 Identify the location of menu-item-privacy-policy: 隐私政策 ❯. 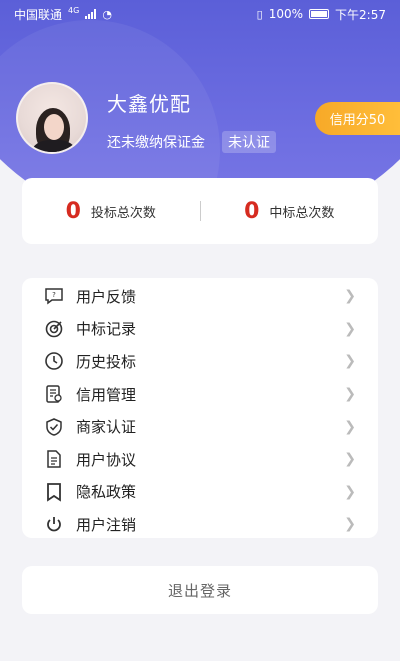
(200, 492).